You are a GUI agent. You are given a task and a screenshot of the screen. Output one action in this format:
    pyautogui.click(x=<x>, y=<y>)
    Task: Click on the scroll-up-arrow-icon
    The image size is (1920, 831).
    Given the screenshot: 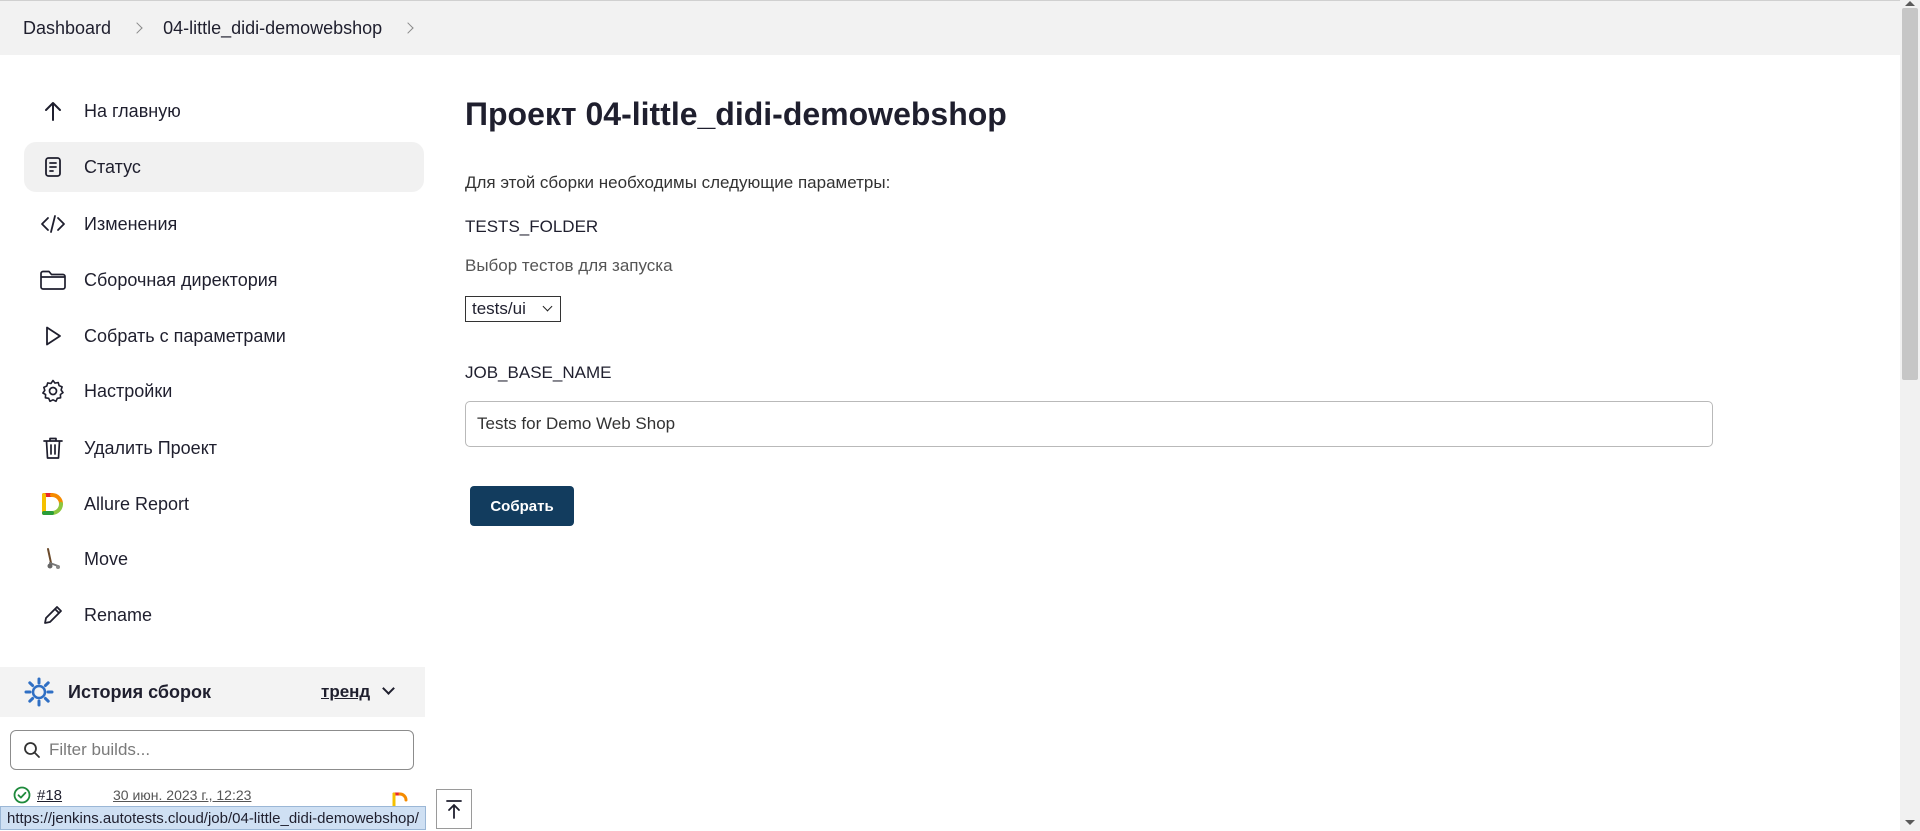 What is the action you would take?
    pyautogui.click(x=1910, y=3)
    